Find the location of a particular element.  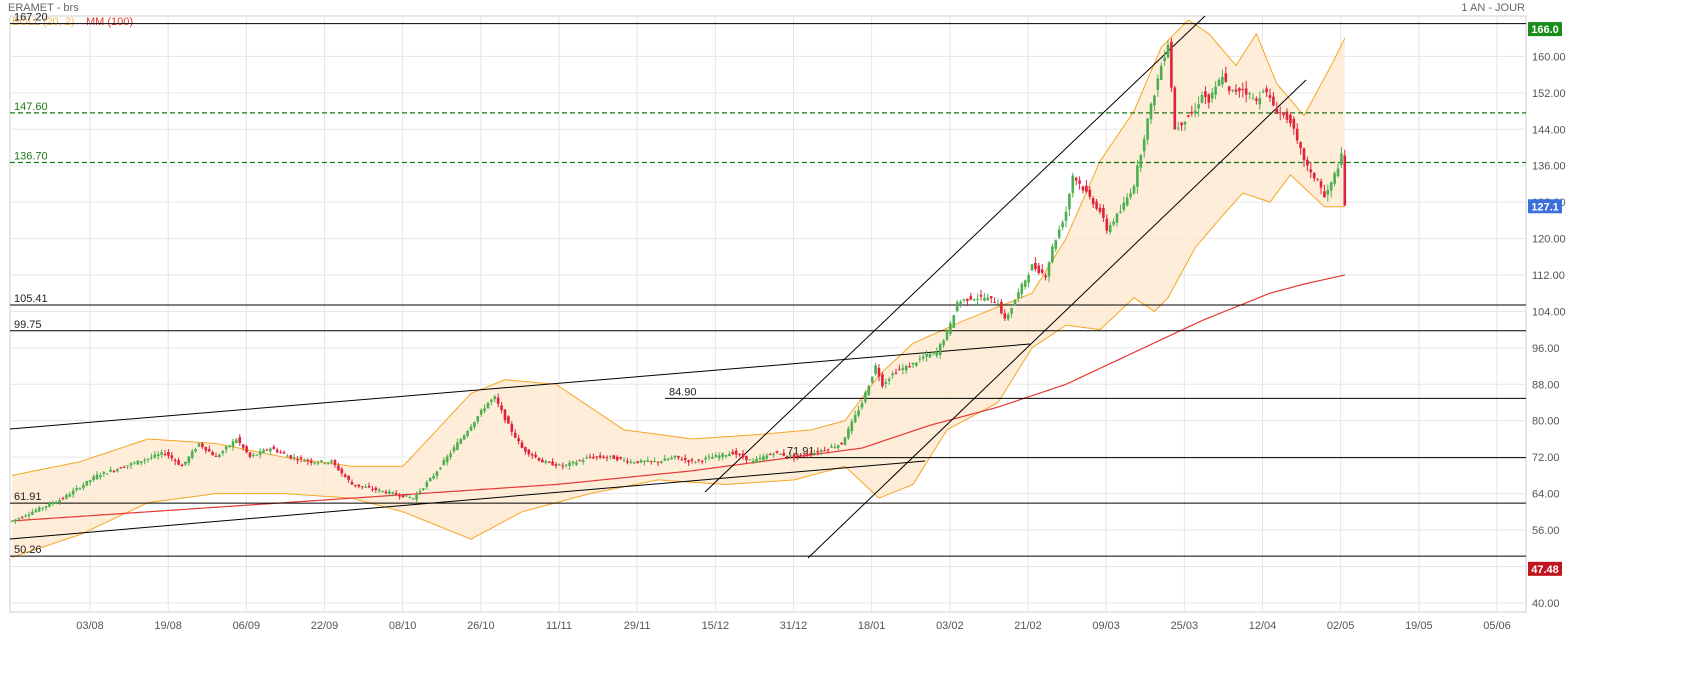

x-tick-label: 06/09 is located at coordinates (247, 626).